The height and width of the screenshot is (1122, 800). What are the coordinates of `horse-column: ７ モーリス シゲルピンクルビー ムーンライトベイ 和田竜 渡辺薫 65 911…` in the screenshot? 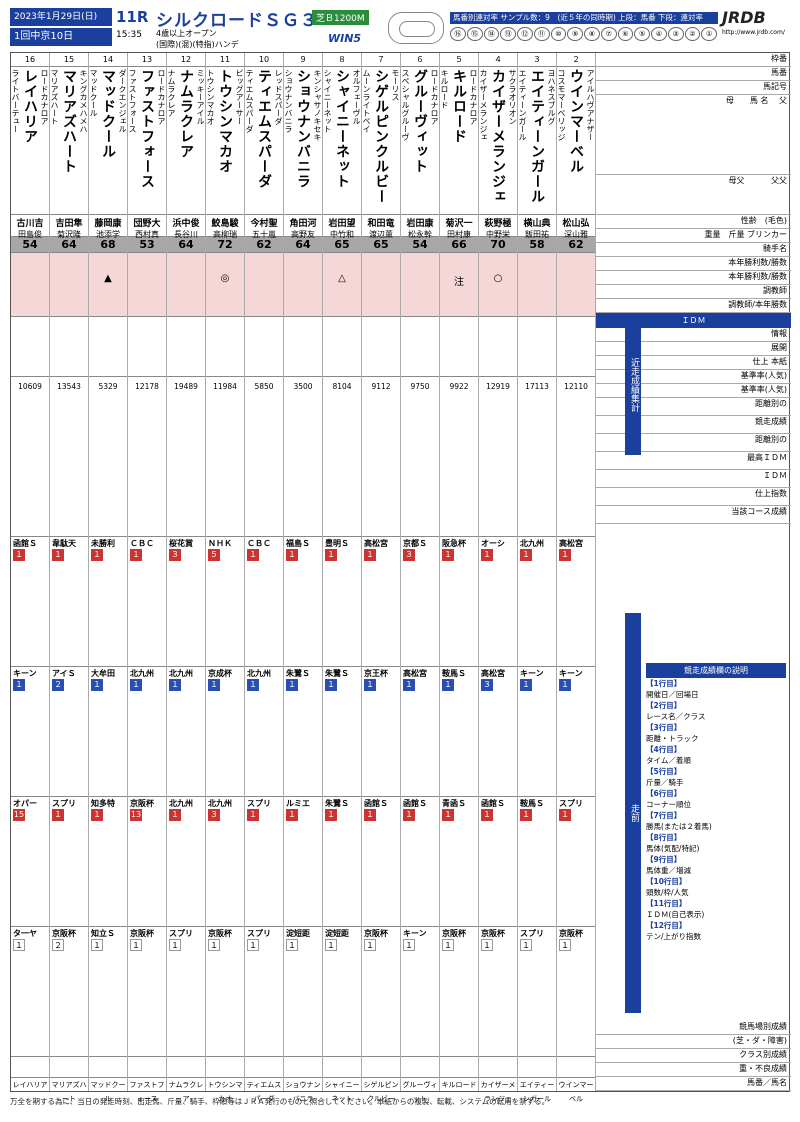 It's located at (381, 578).